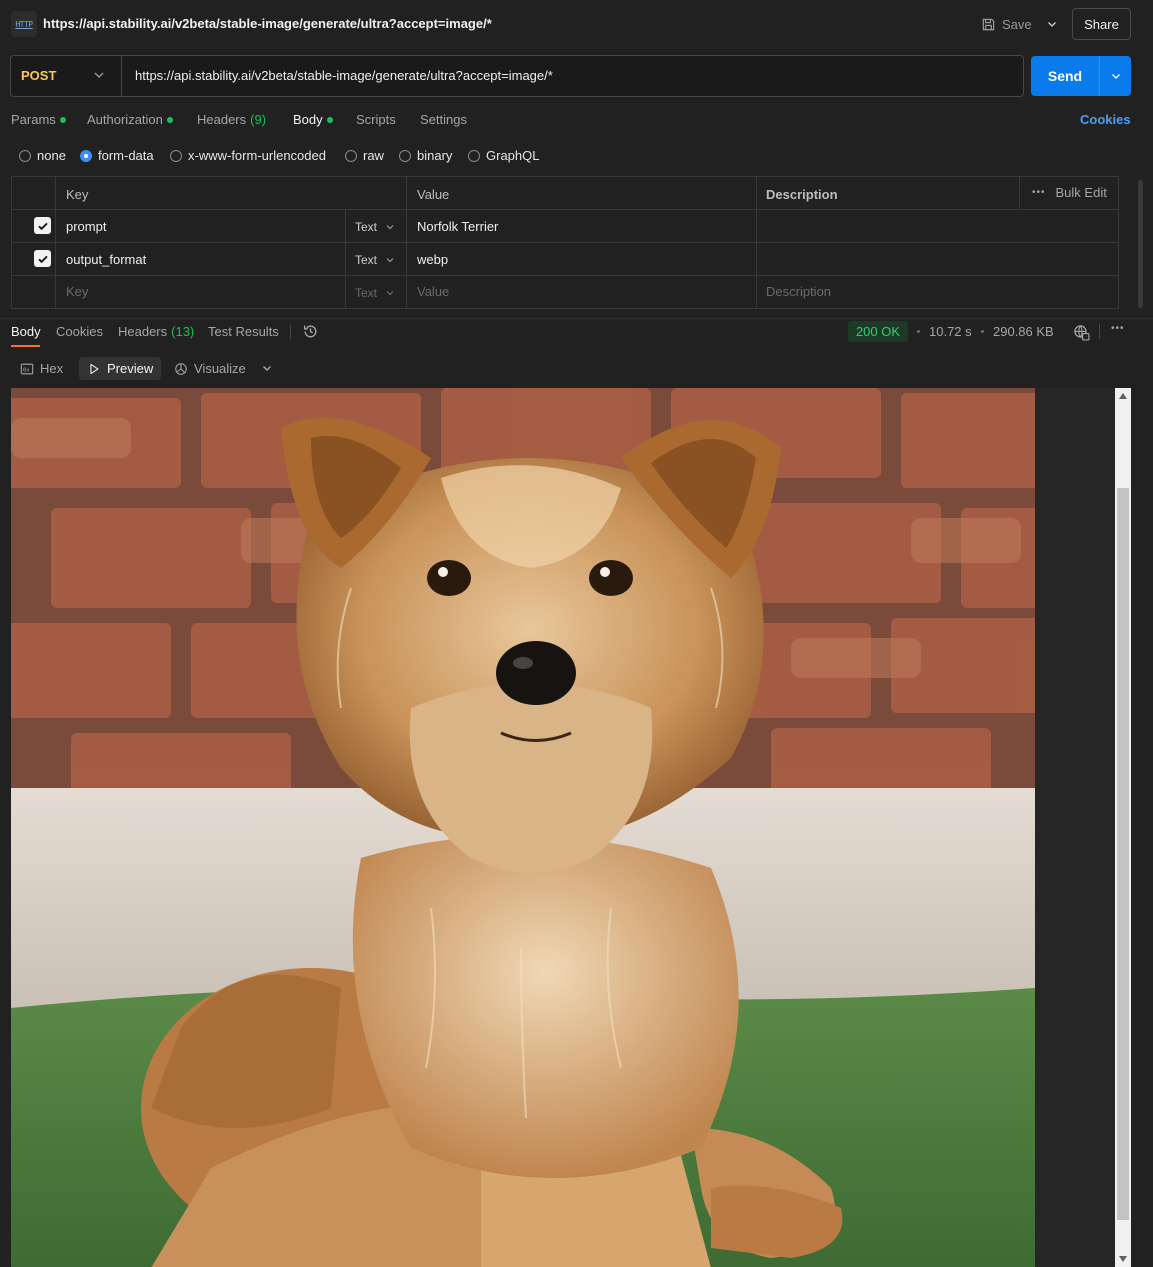 The image size is (1153, 1267). What do you see at coordinates (376, 119) in the screenshot?
I see `tab-scripts: Scripts` at bounding box center [376, 119].